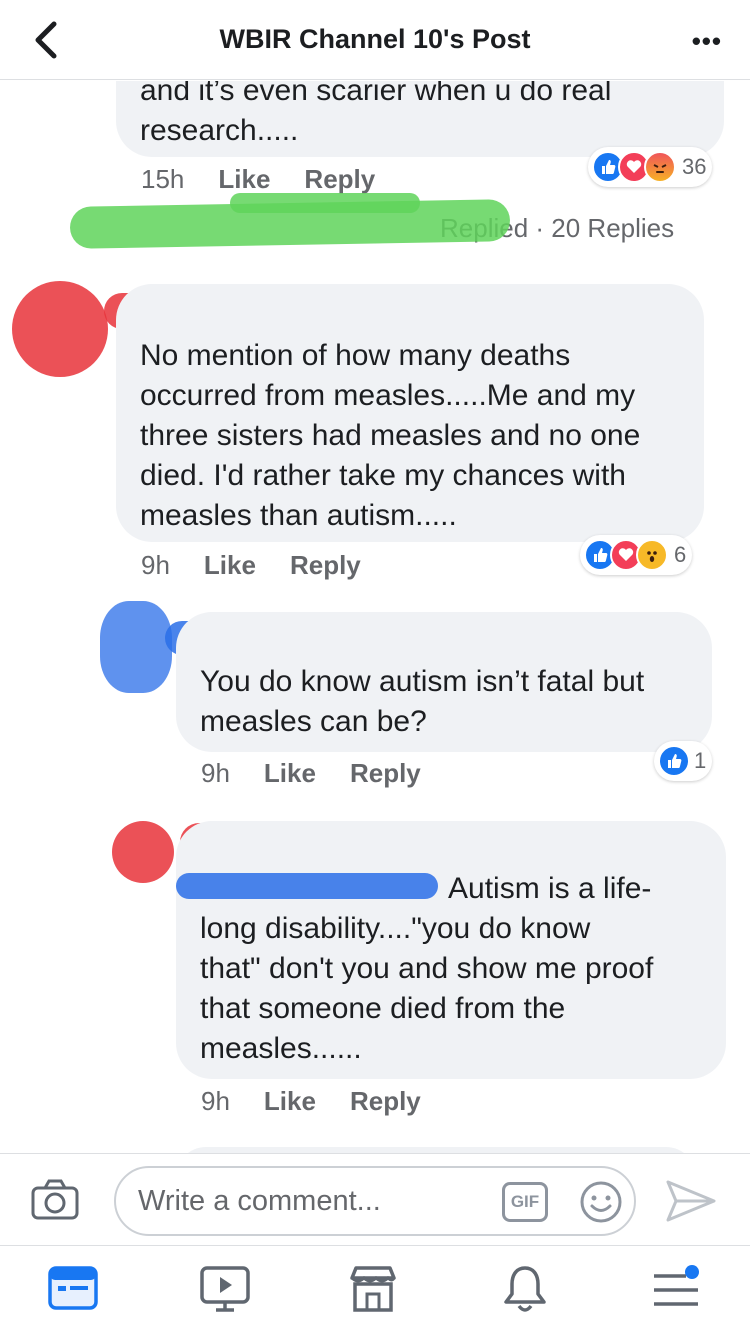  What do you see at coordinates (674, 761) in the screenshot?
I see `like-icon` at bounding box center [674, 761].